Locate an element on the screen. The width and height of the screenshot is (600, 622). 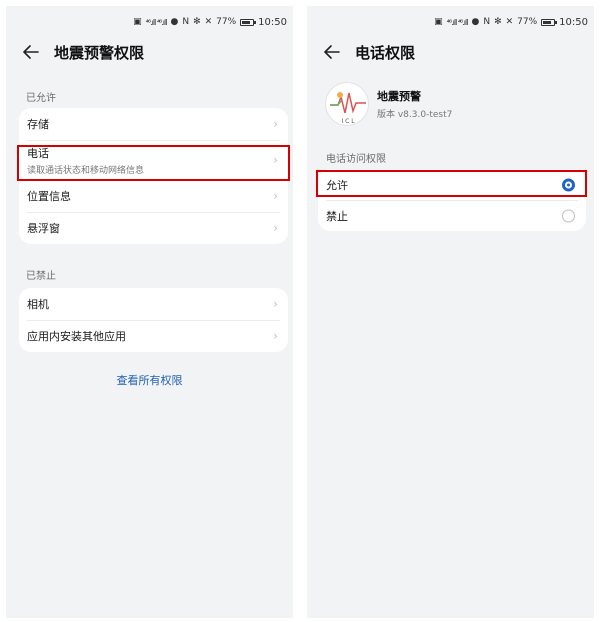
permission-item-location: 位置信息 › is located at coordinates (153, 196).